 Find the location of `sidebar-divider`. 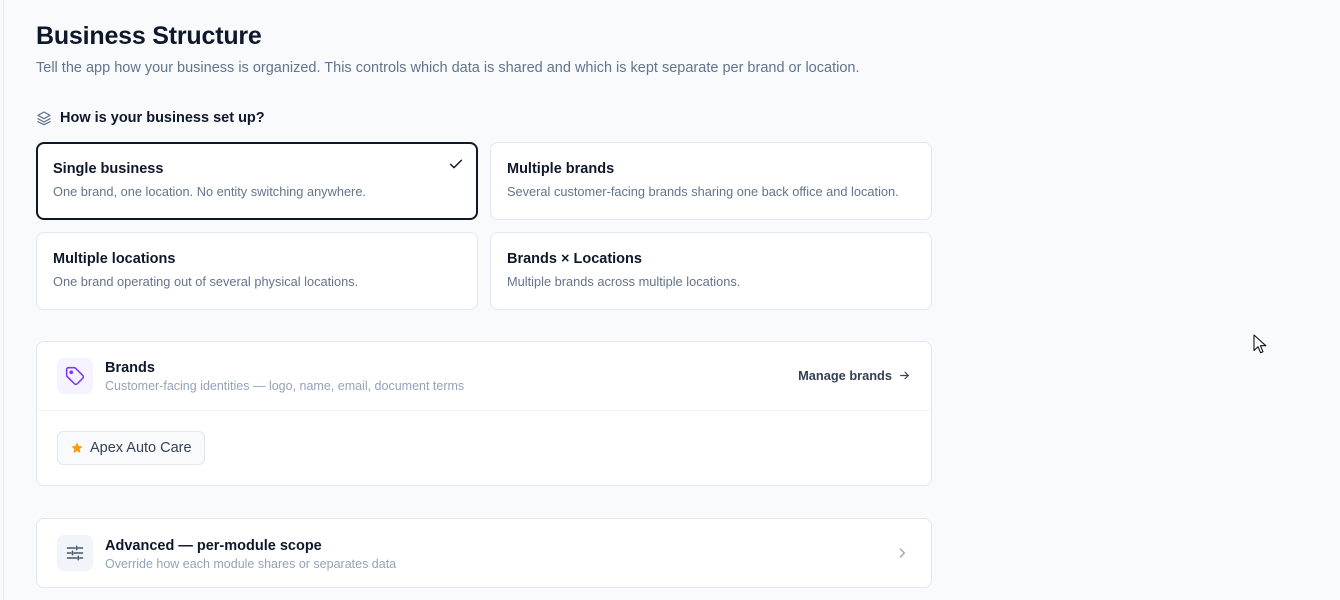

sidebar-divider is located at coordinates (3, 300).